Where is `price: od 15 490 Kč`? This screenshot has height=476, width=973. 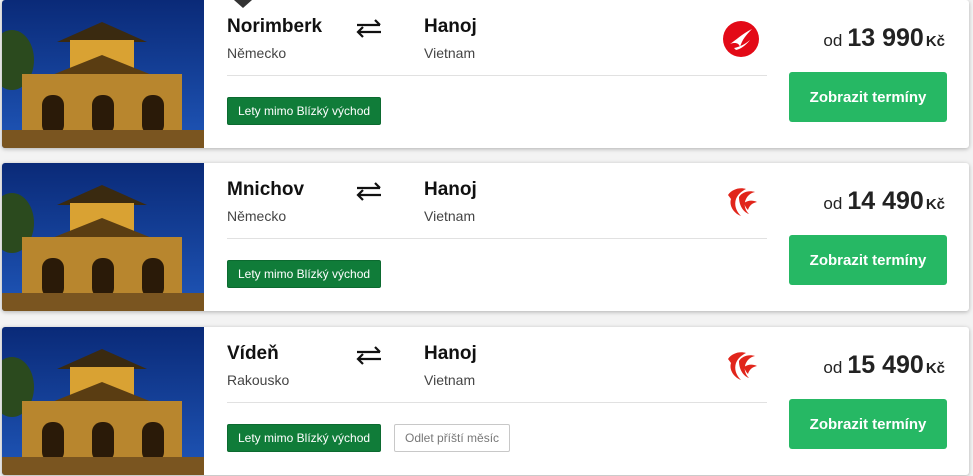 price: od 15 490 Kč is located at coordinates (884, 365).